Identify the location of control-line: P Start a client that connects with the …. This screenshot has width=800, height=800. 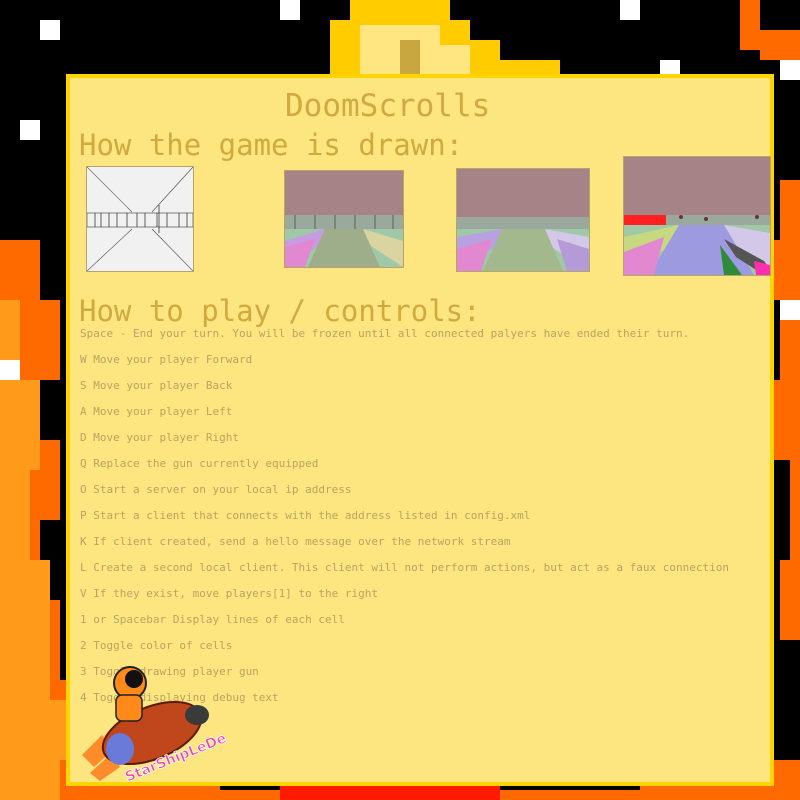
(305, 515).